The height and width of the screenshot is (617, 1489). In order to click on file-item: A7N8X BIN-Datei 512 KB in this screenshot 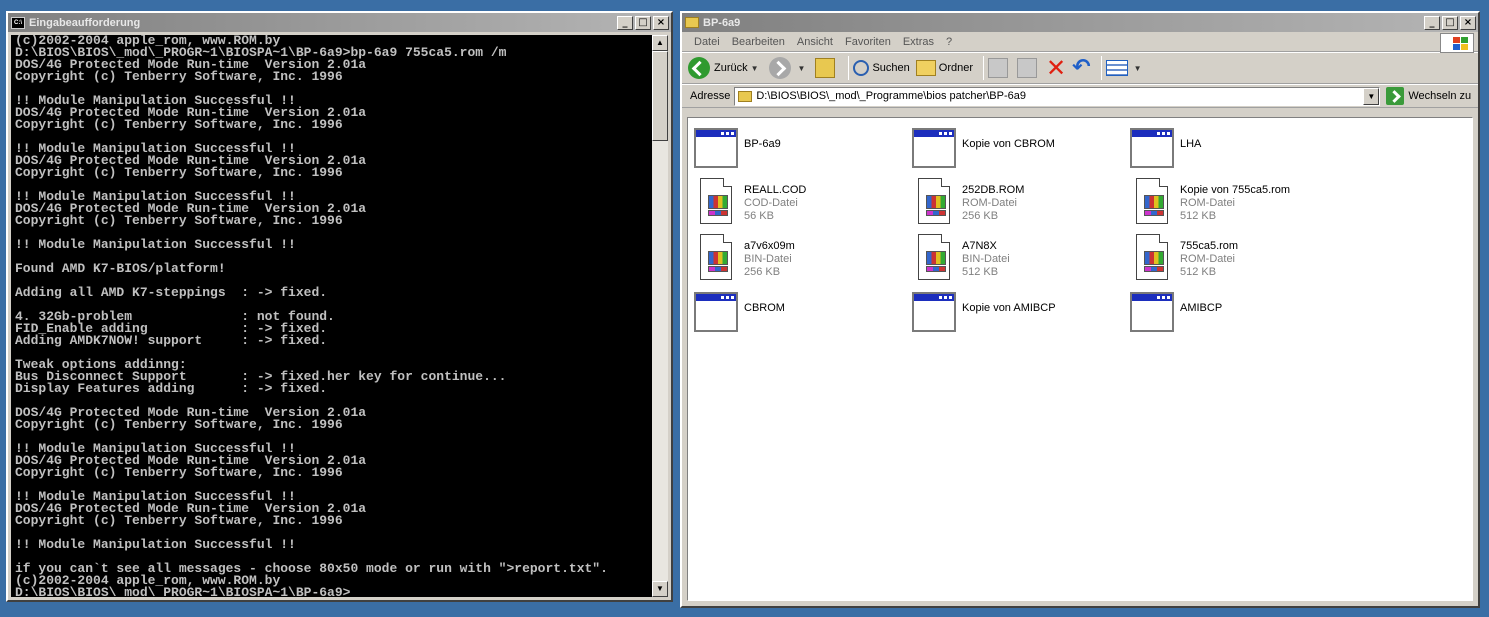, I will do `click(1015, 258)`.